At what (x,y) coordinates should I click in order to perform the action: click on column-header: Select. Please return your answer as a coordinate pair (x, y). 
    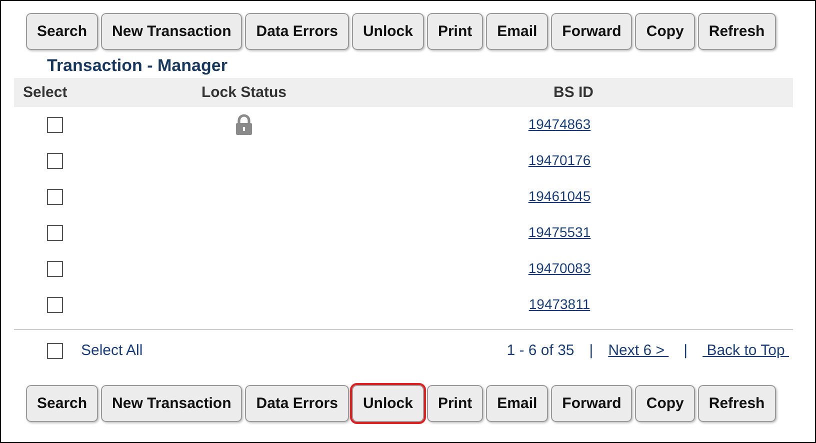
    Looking at the image, I should click on (45, 92).